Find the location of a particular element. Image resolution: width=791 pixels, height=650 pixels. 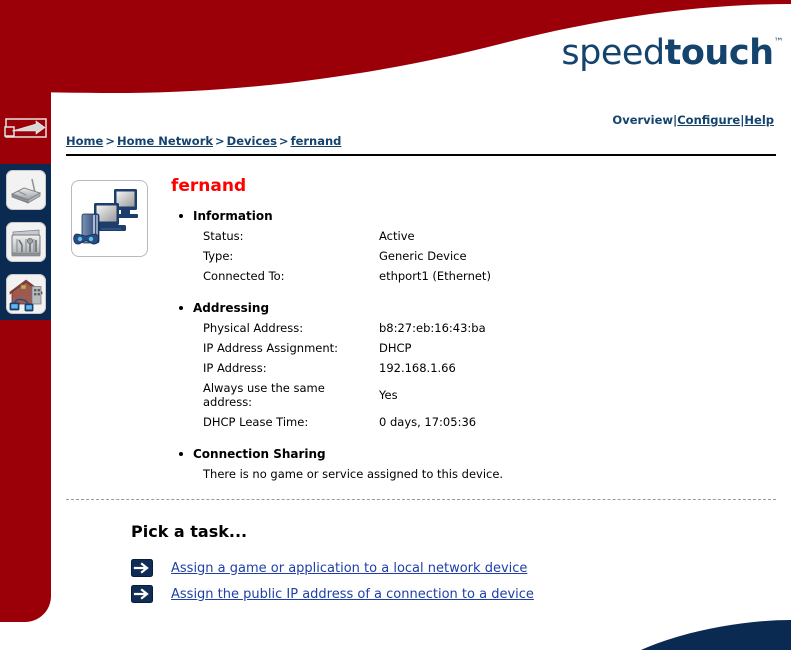

table-row: Connected To: ethport1 (Ethernet) is located at coordinates (411, 279).